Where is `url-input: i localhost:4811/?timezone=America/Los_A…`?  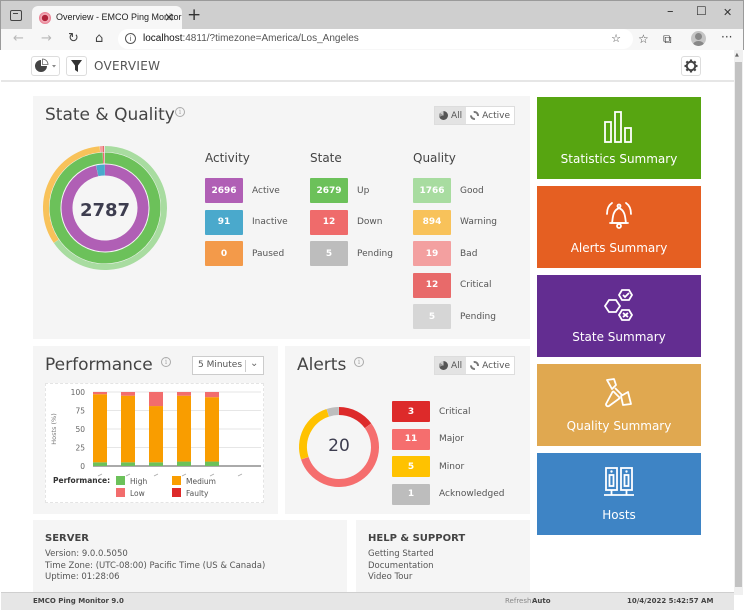
url-input: i localhost:4811/?timezone=America/Los_A… is located at coordinates (375, 39).